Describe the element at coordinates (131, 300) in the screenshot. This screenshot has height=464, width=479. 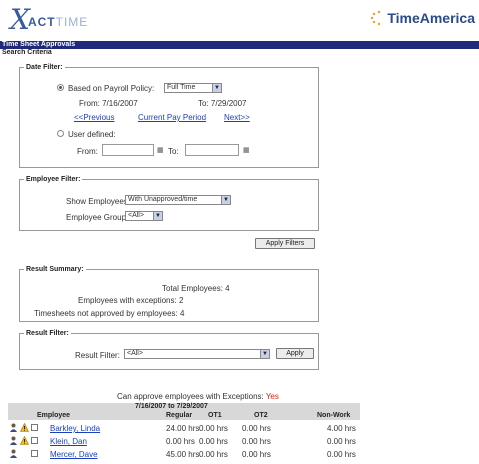
I see `employees-with-exceptions-text: Employees with exceptions: 2` at that location.